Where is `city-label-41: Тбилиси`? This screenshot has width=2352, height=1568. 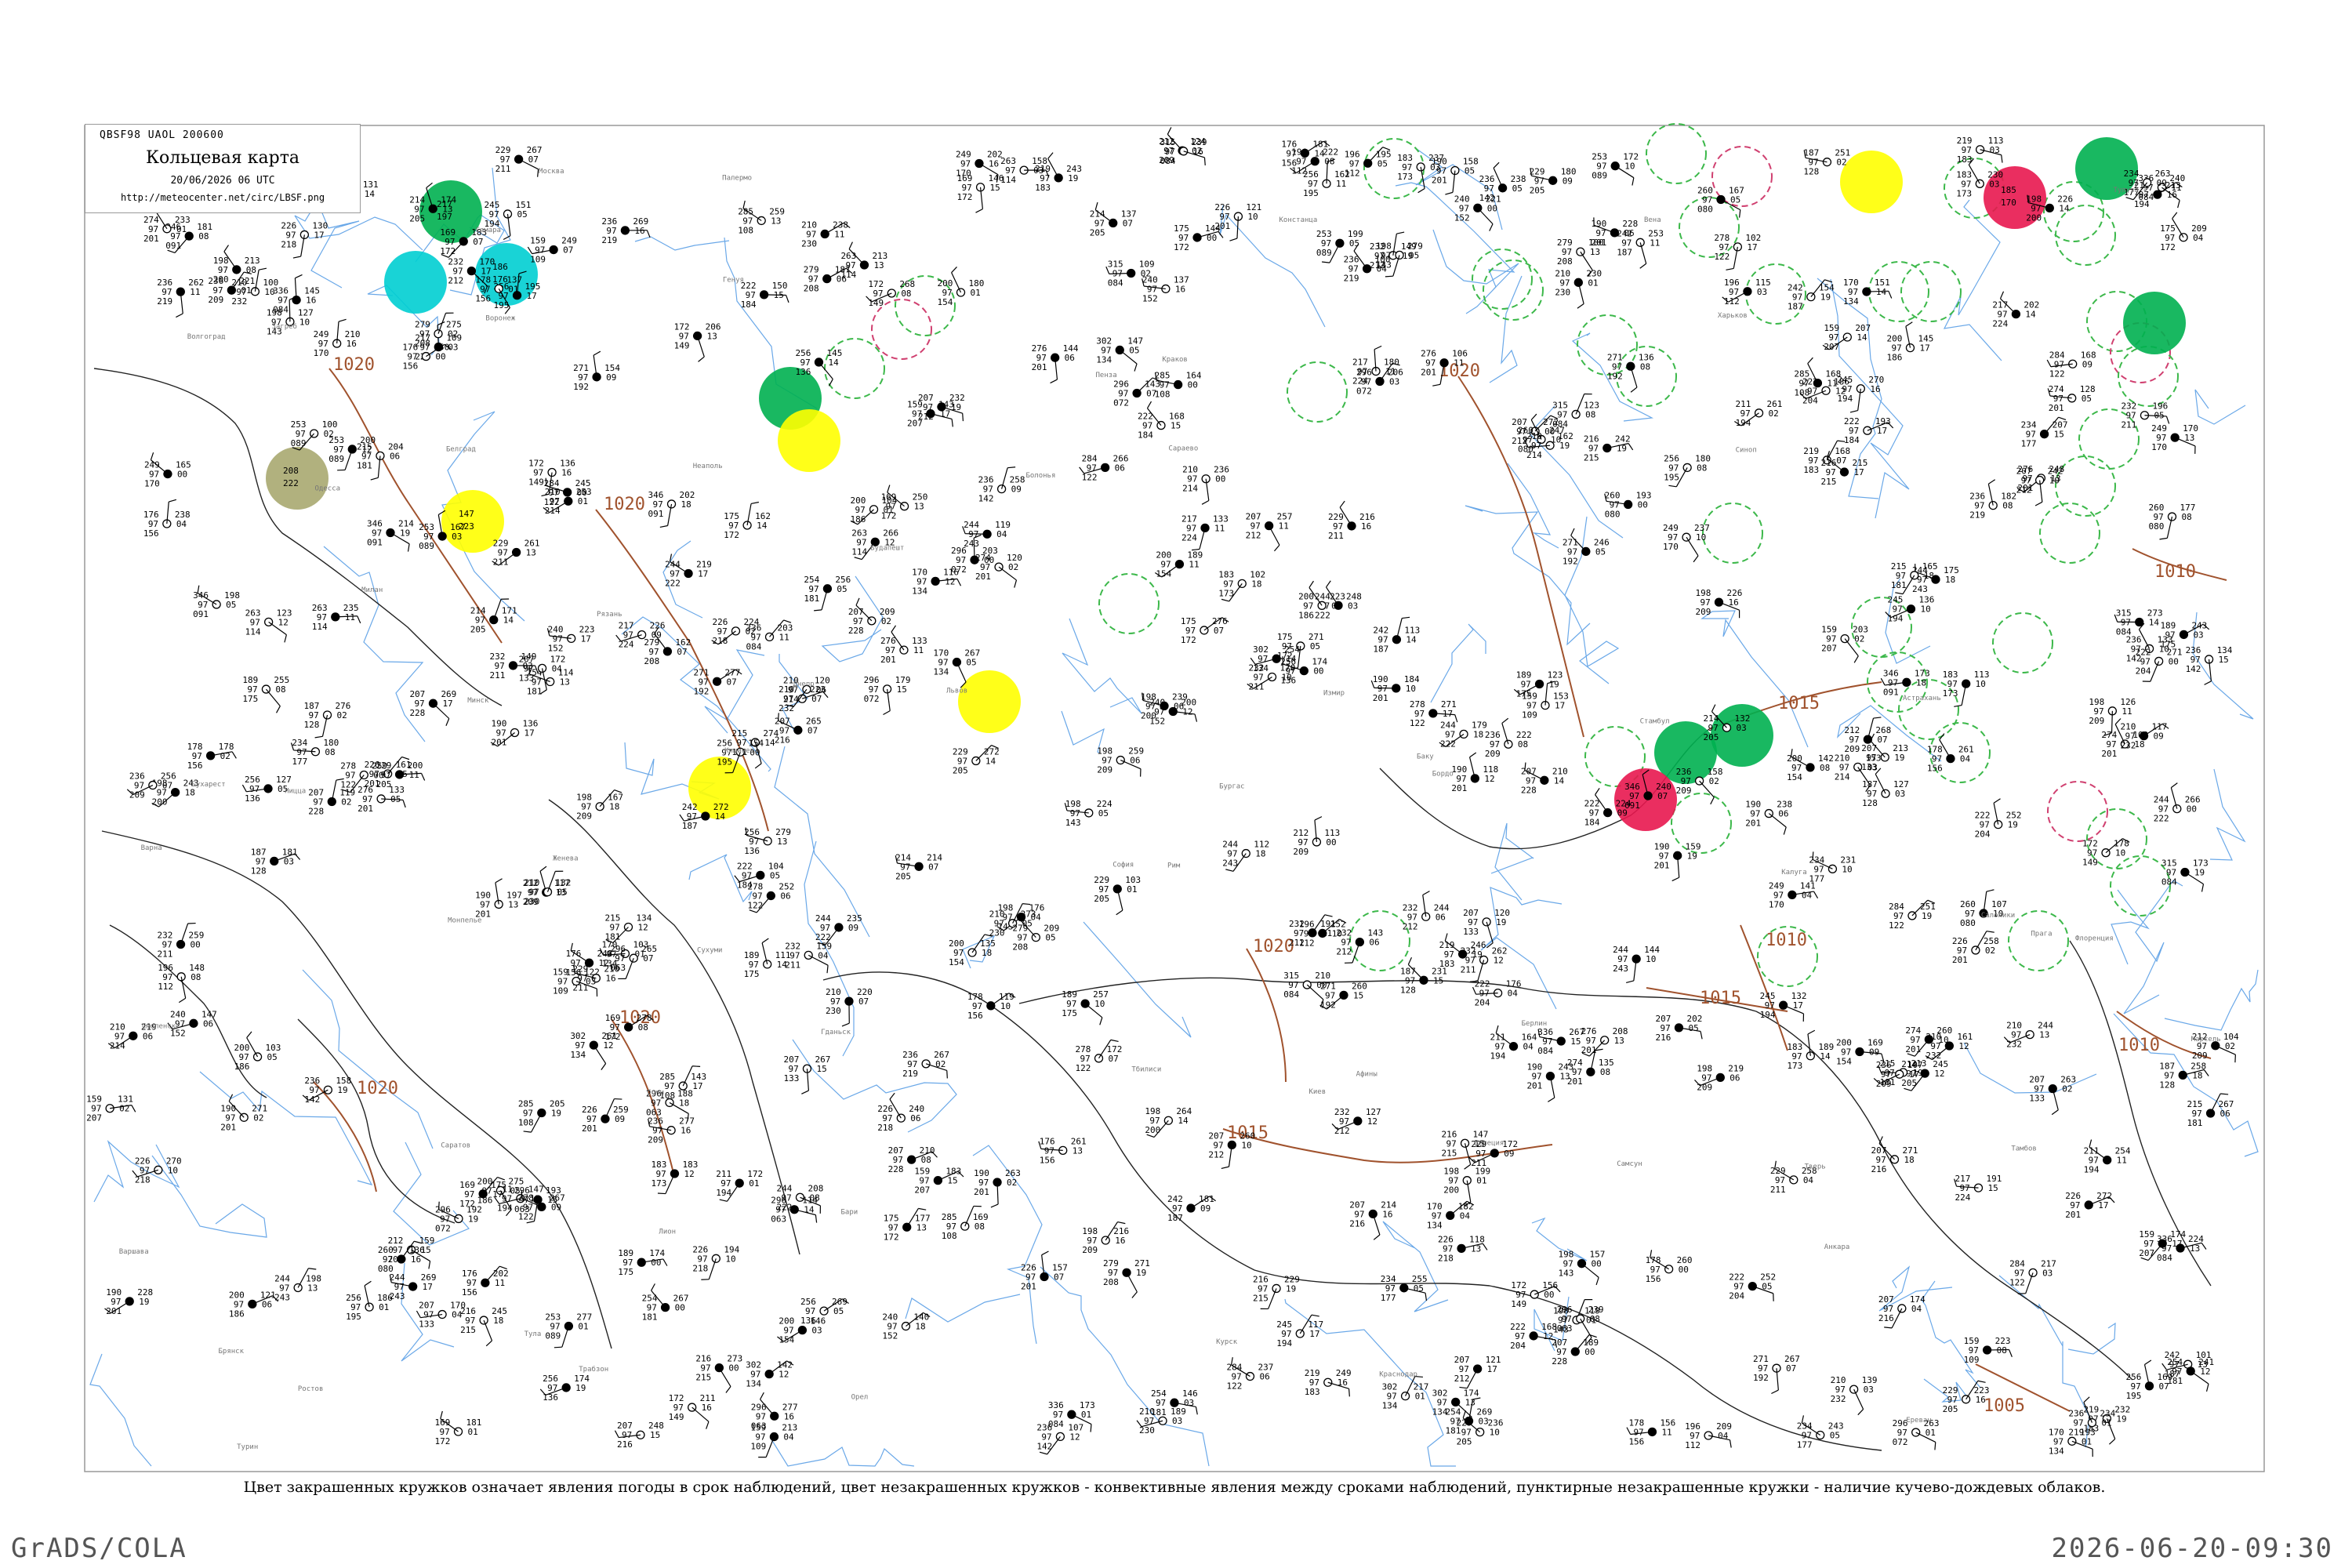 city-label-41: Тбилиси is located at coordinates (1146, 1069).